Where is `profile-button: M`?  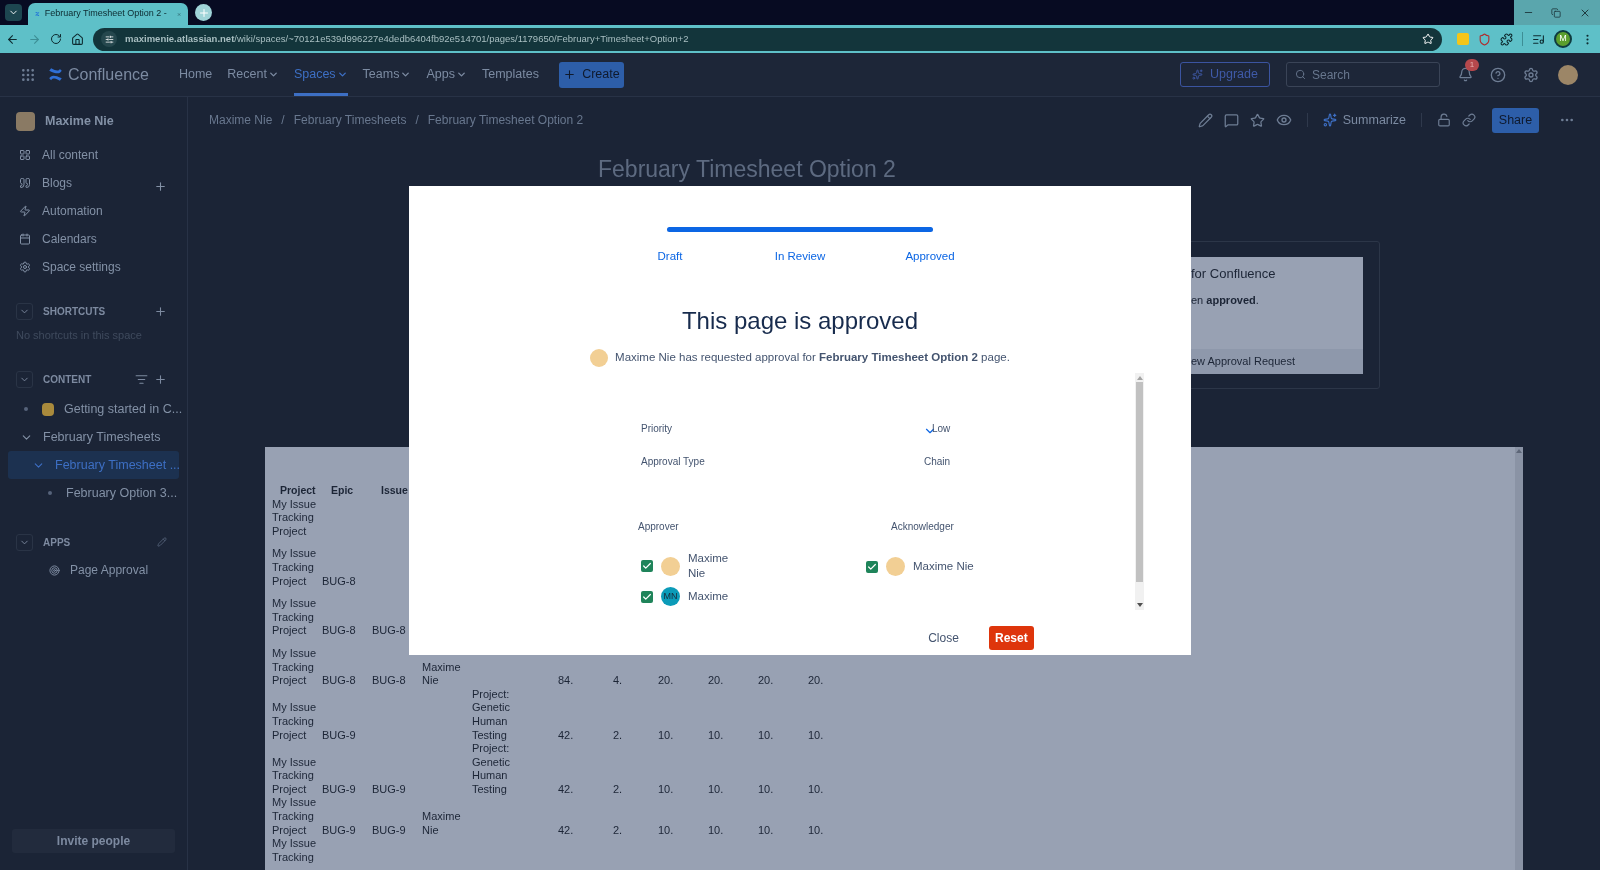 profile-button: M is located at coordinates (1563, 39).